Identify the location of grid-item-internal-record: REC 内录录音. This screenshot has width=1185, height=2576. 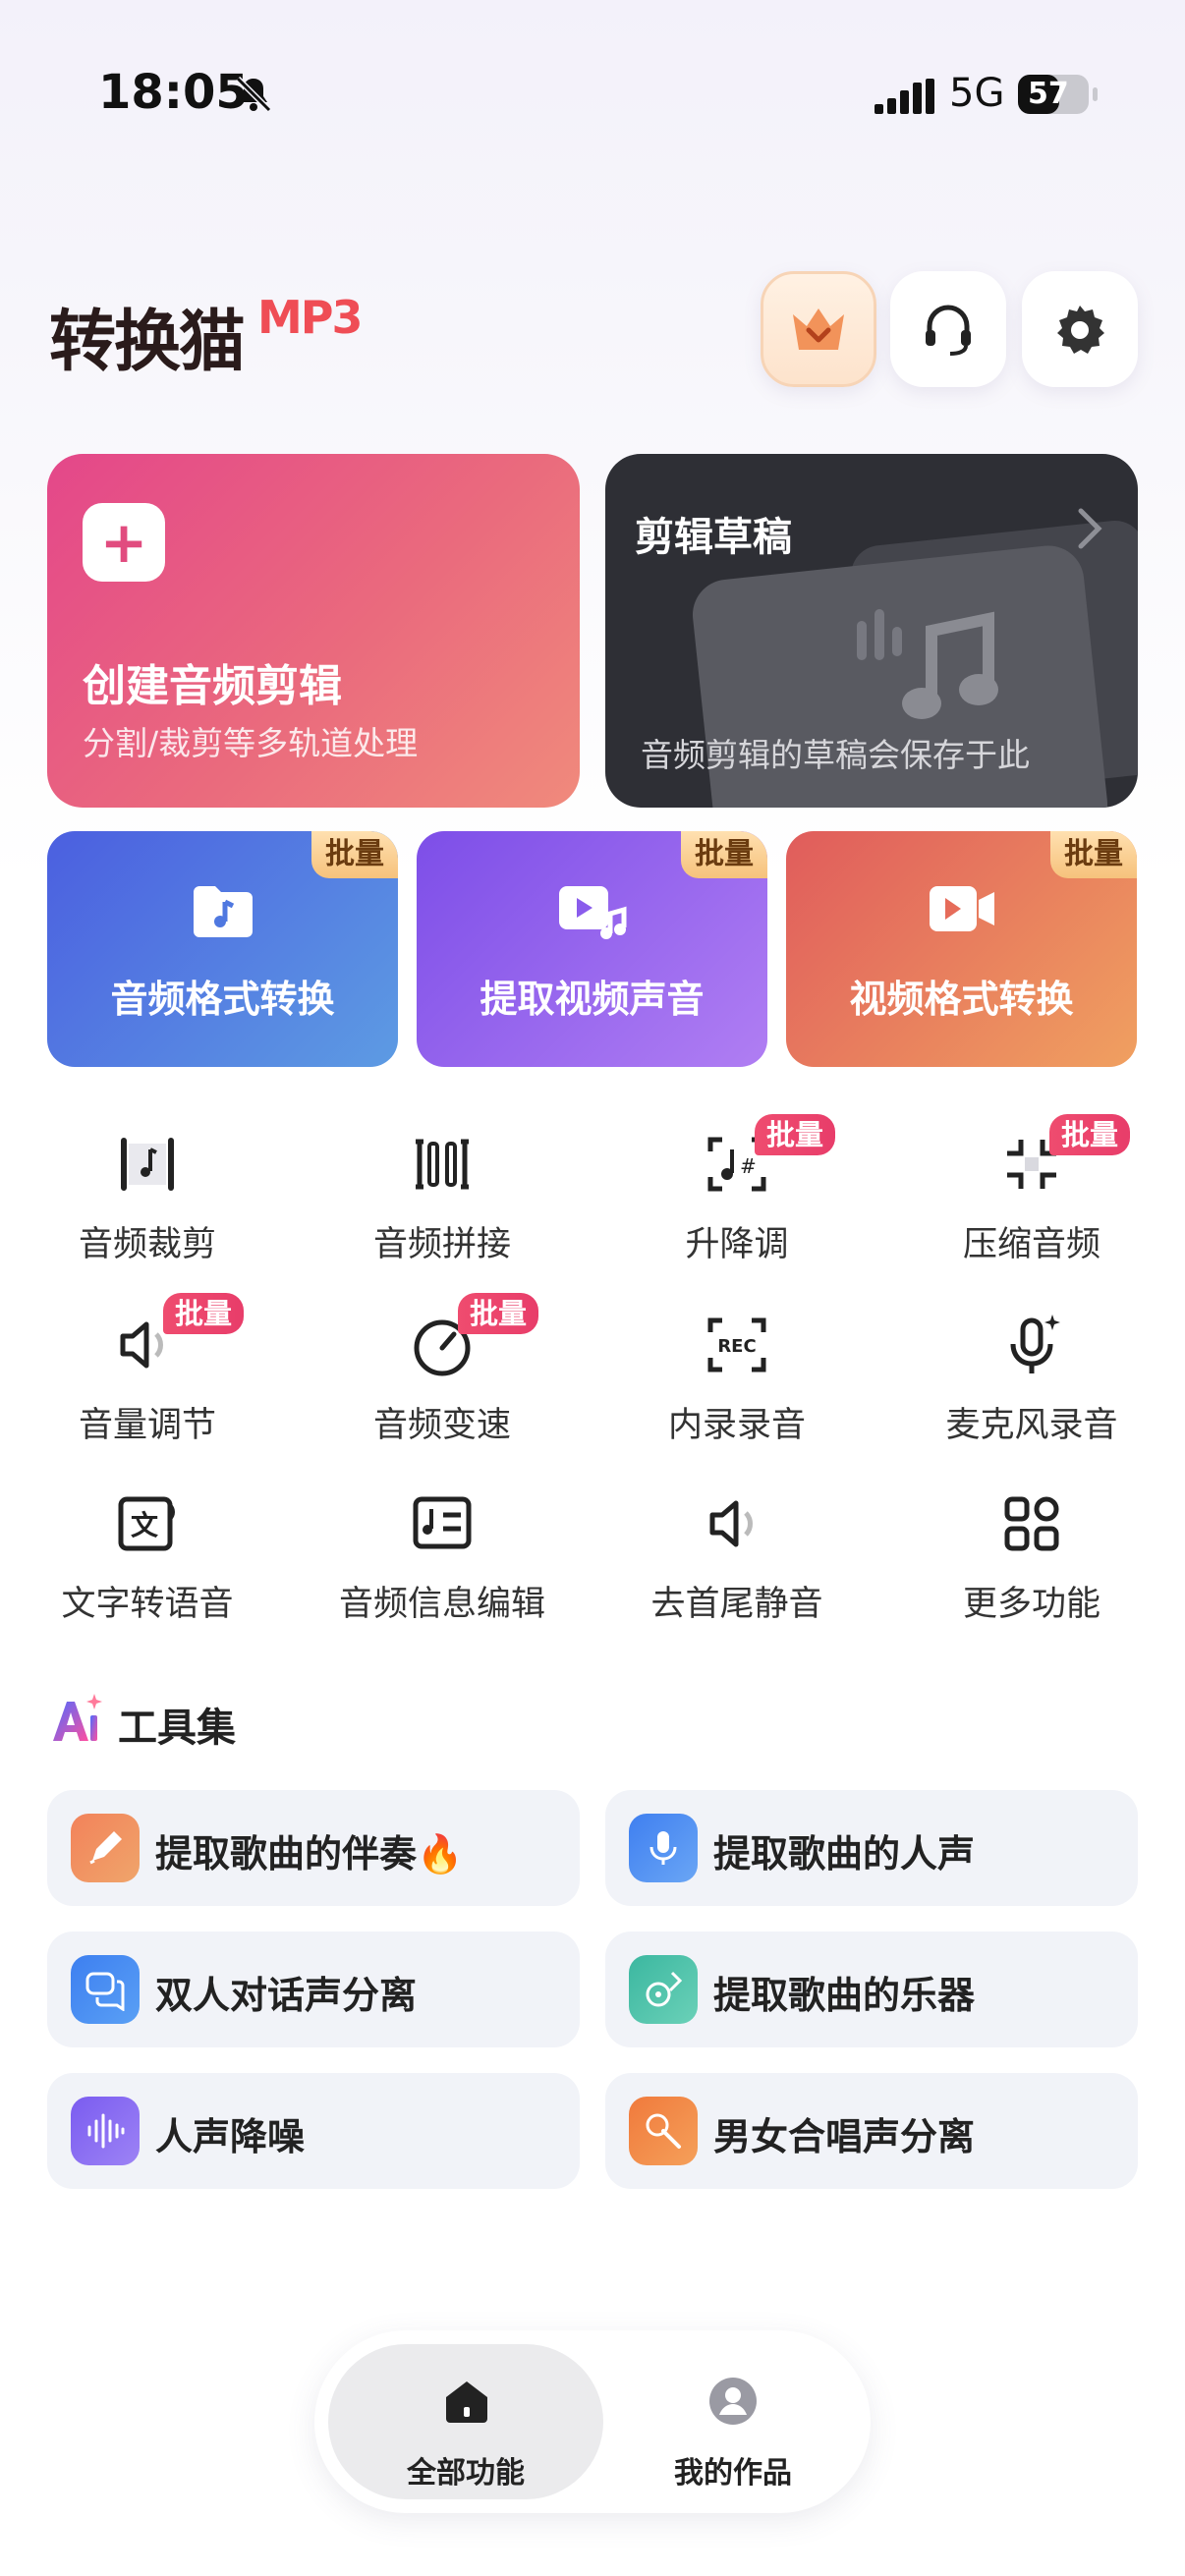
(737, 1394).